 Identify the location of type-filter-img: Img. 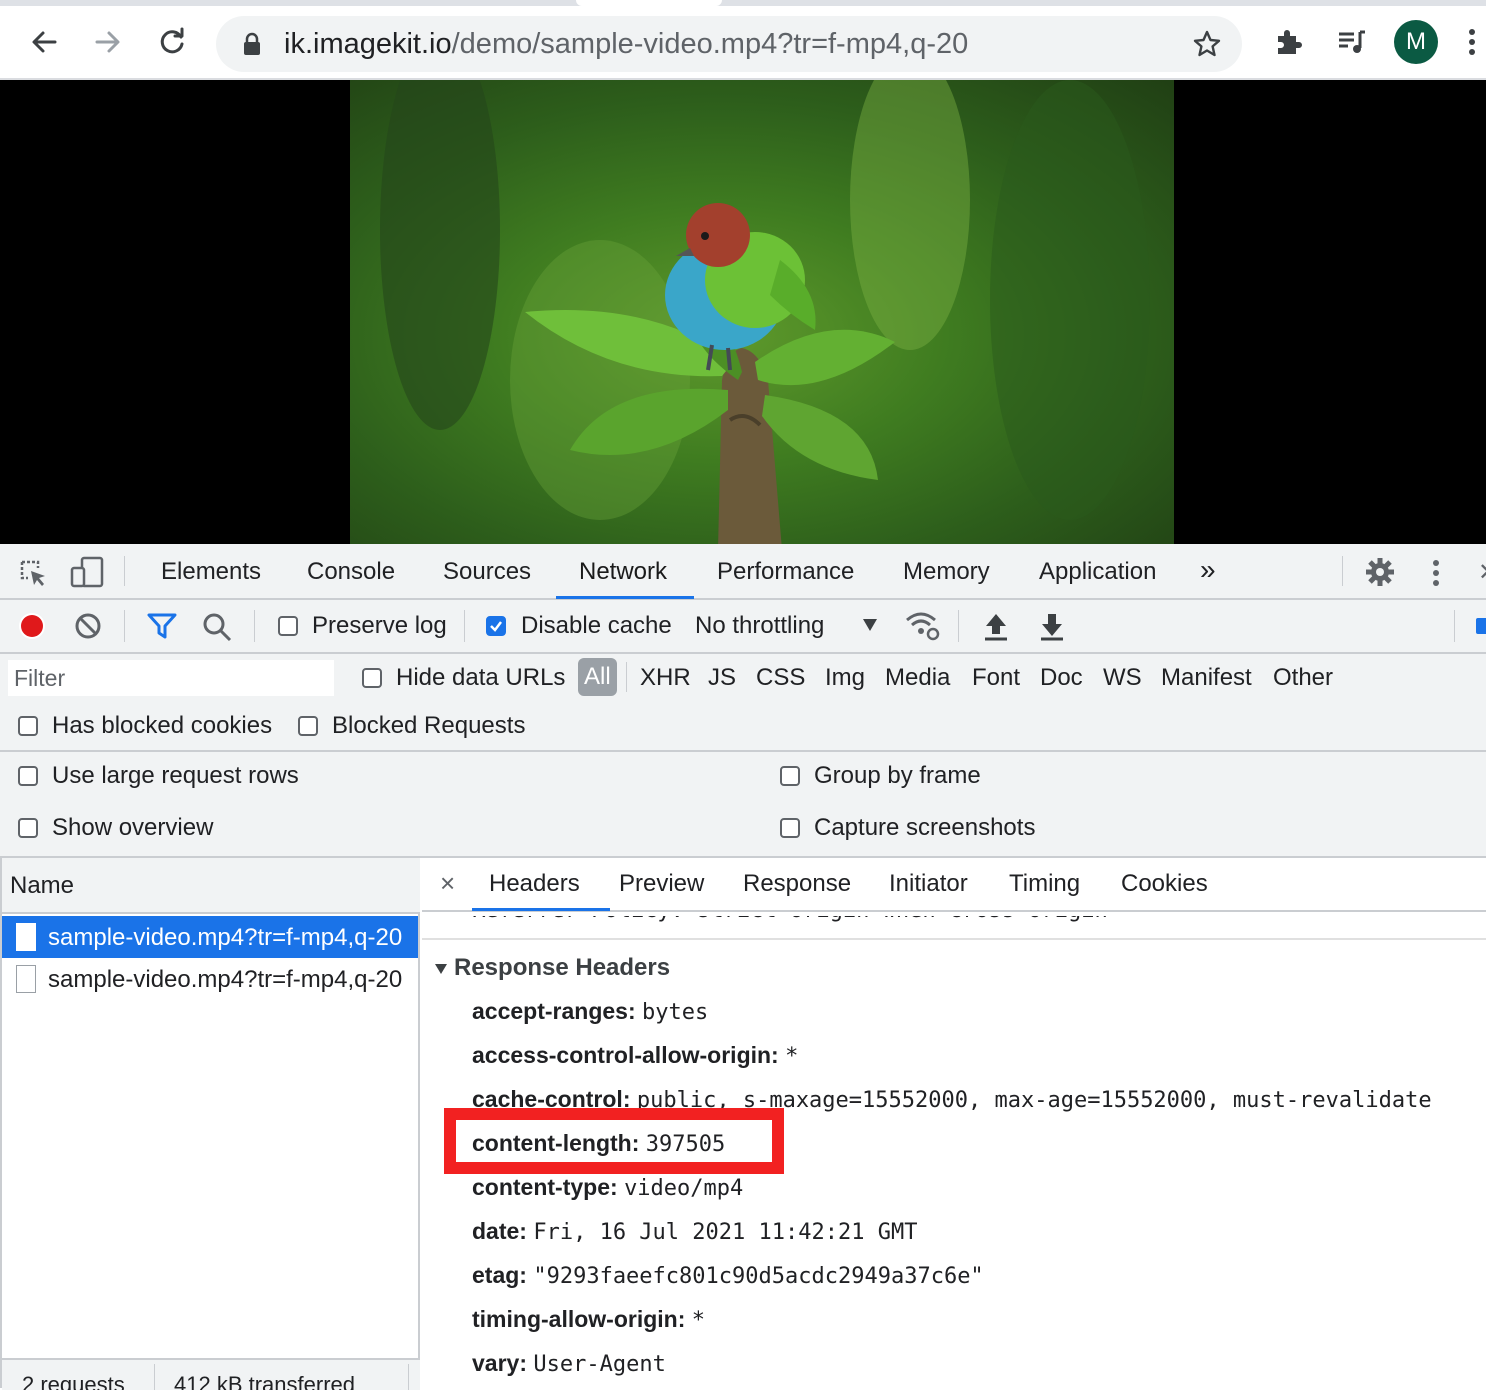
(845, 678).